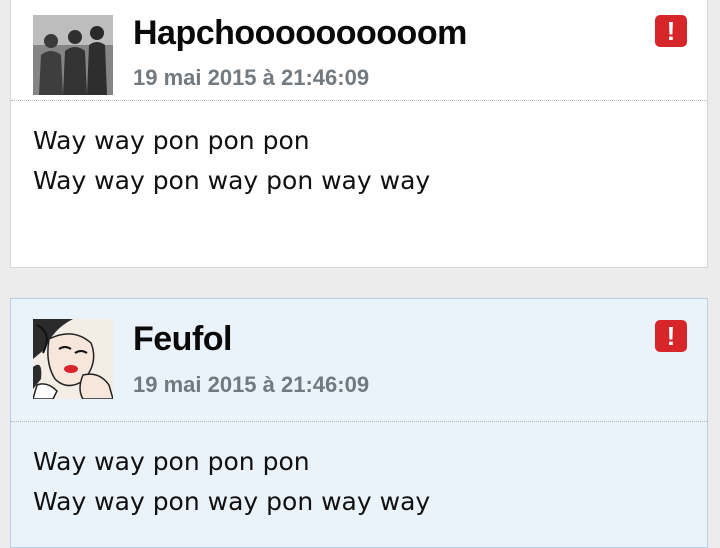  Describe the element at coordinates (182, 339) in the screenshot. I see `author-name: Feufol` at that location.